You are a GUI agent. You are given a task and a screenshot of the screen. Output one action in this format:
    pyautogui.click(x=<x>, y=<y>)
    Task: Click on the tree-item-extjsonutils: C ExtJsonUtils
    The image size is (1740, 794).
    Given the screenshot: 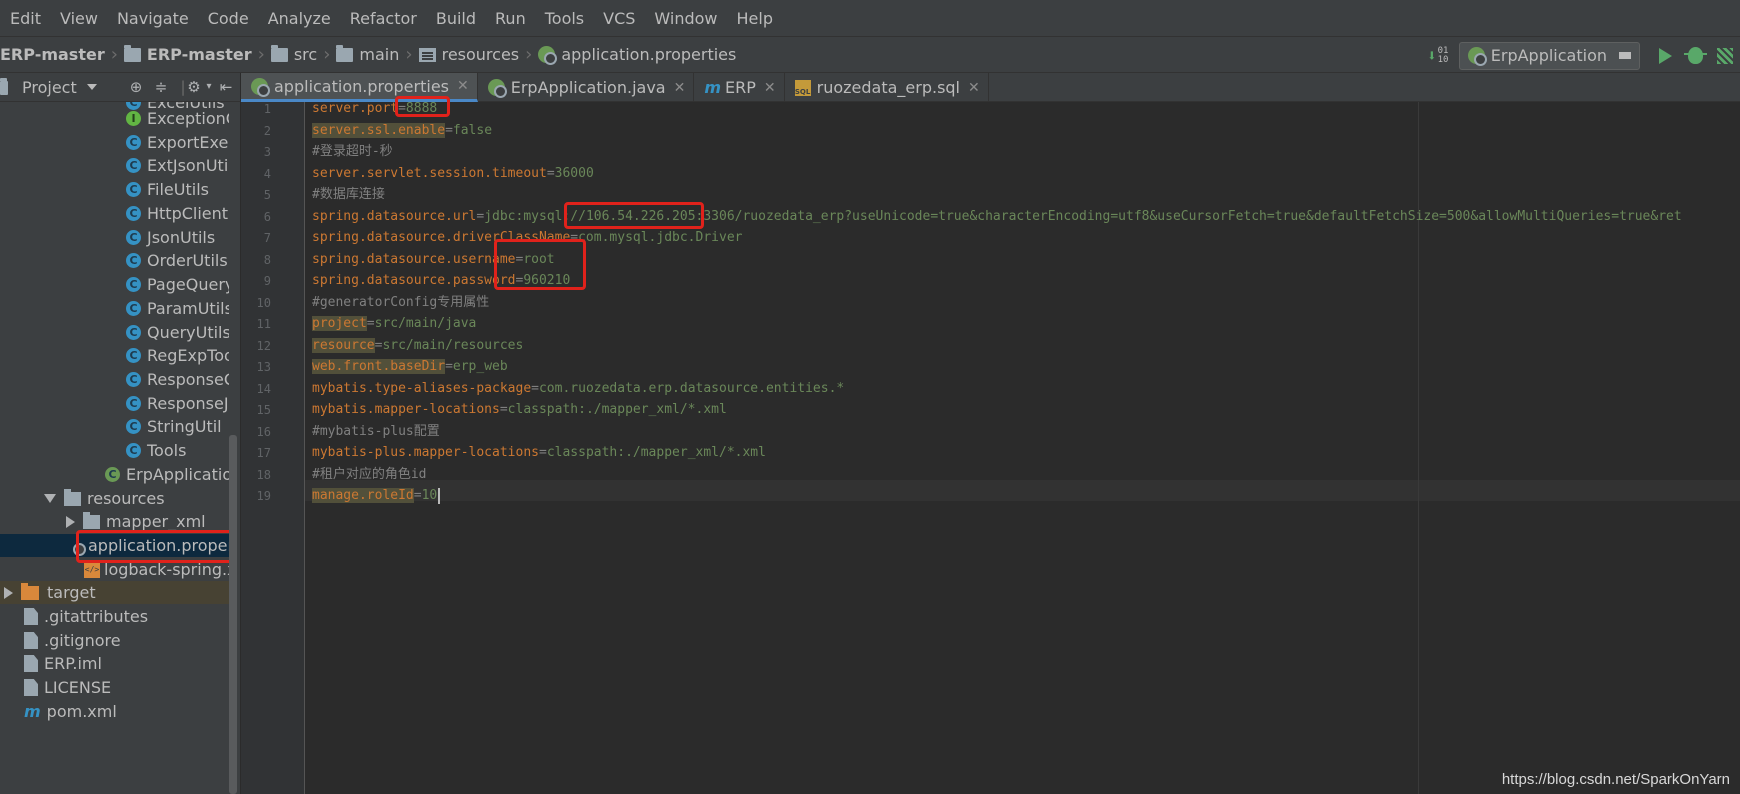 What is the action you would take?
    pyautogui.click(x=177, y=165)
    